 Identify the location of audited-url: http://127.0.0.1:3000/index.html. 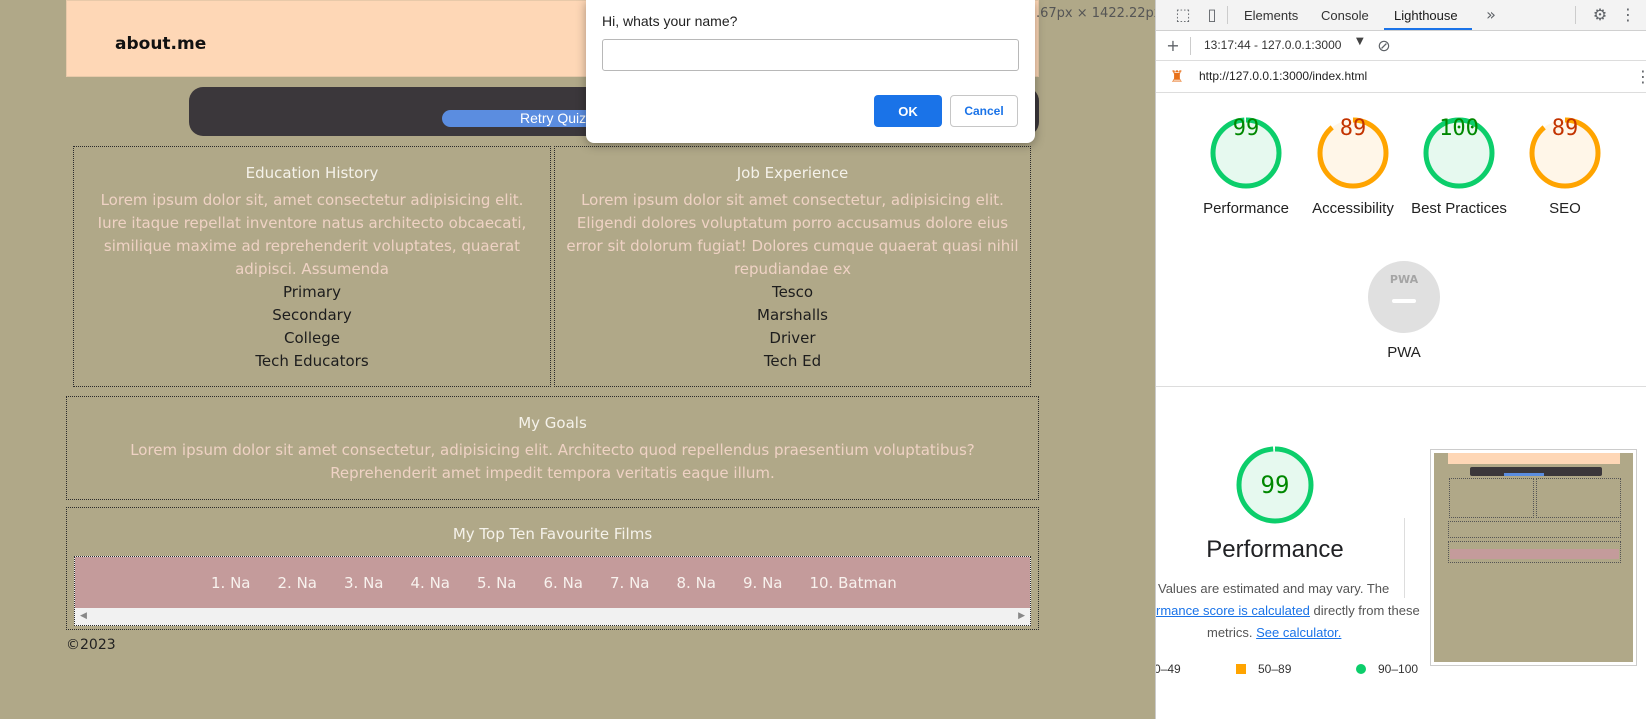
(1283, 76).